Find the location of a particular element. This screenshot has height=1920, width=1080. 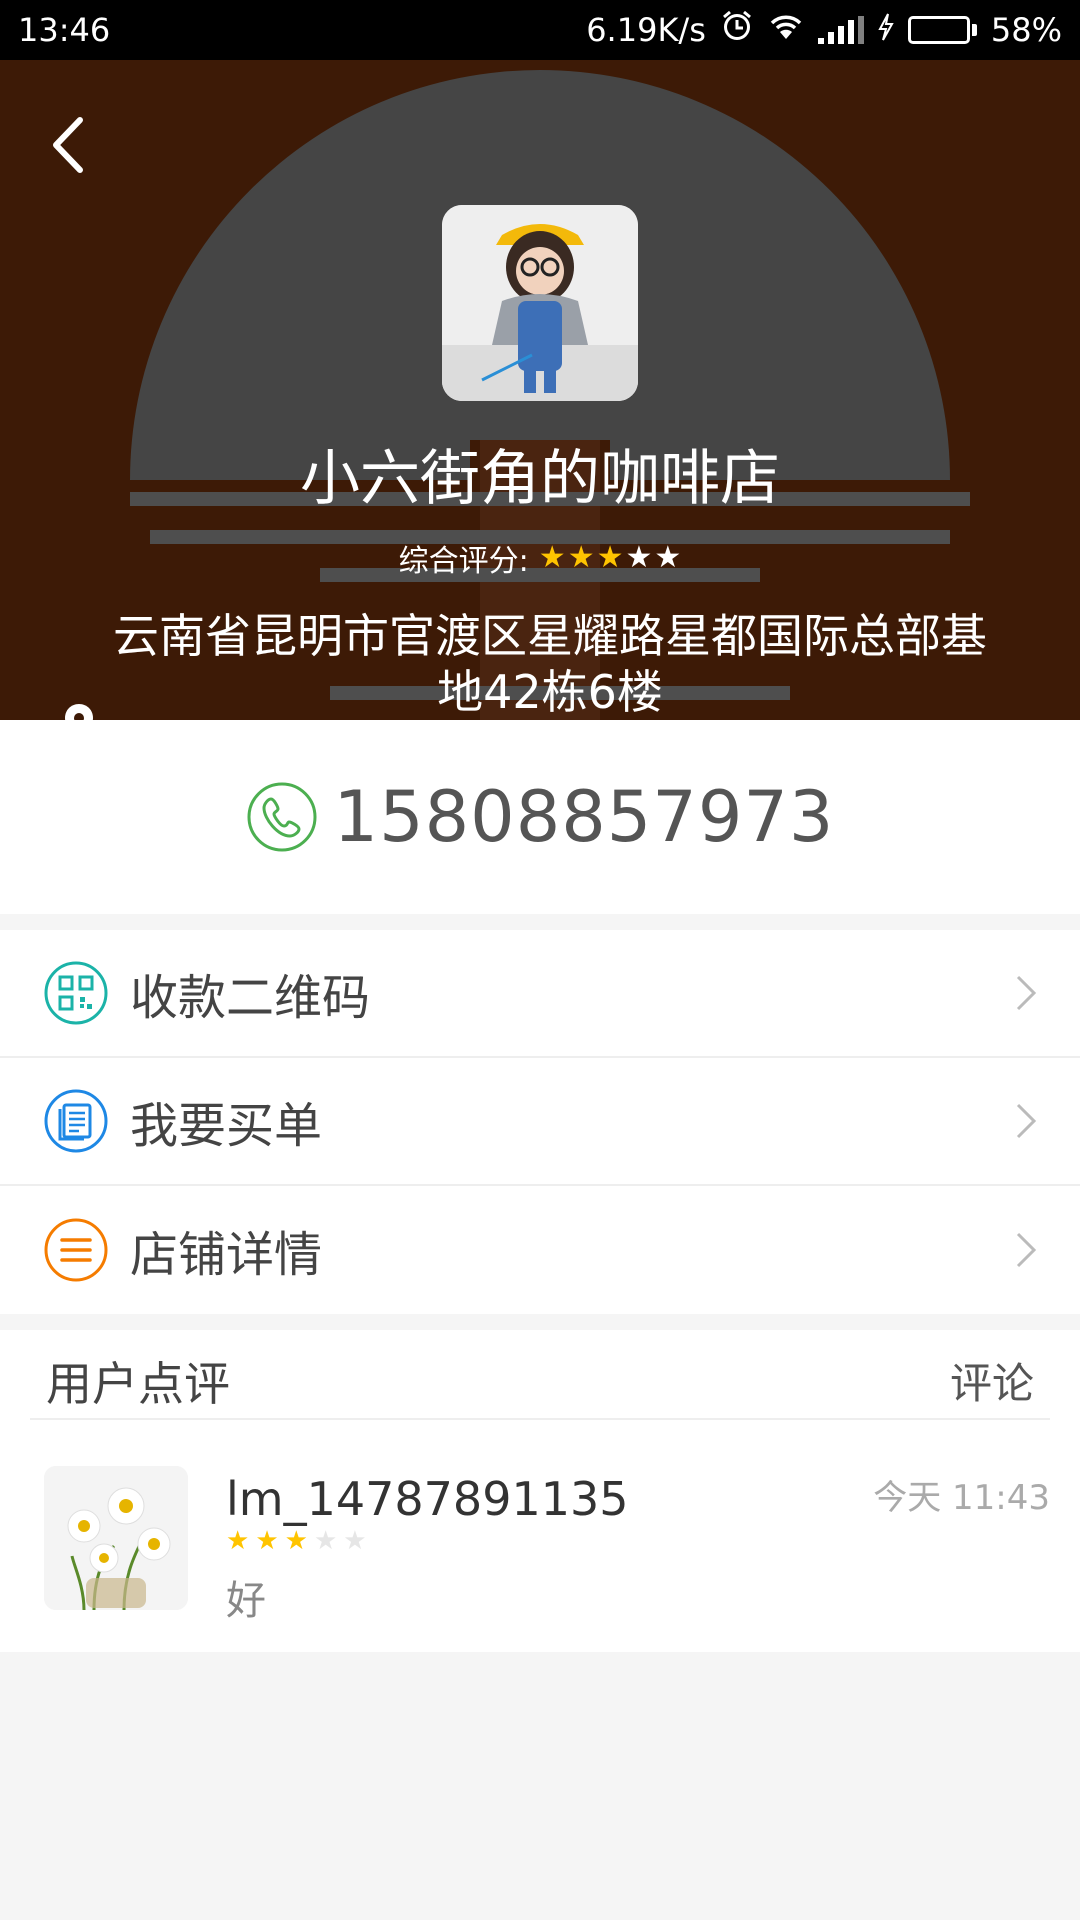

phone-number: 15808857973 is located at coordinates (584, 817).